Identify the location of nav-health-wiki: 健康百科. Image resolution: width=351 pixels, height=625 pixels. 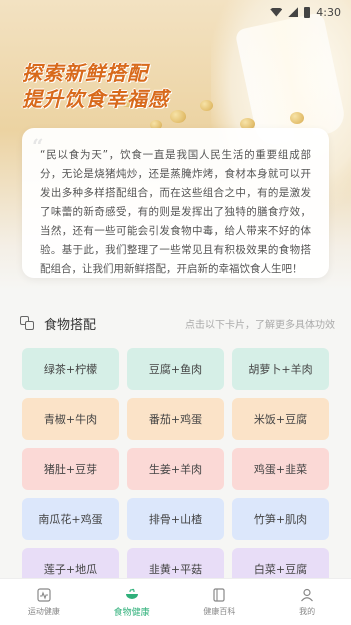
(219, 602).